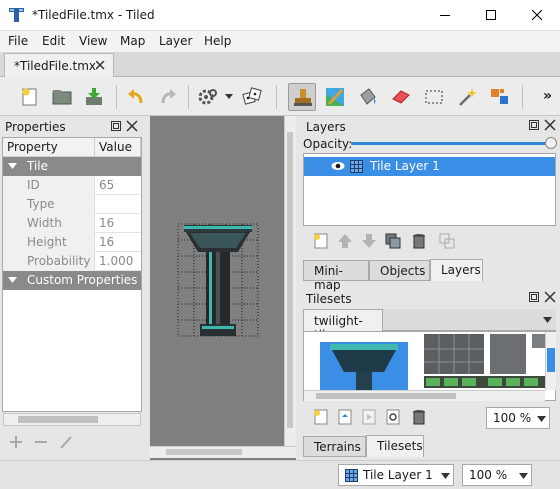 This screenshot has width=560, height=489. What do you see at coordinates (424, 395) in the screenshot?
I see `tileset-horizontal-scrollbar` at bounding box center [424, 395].